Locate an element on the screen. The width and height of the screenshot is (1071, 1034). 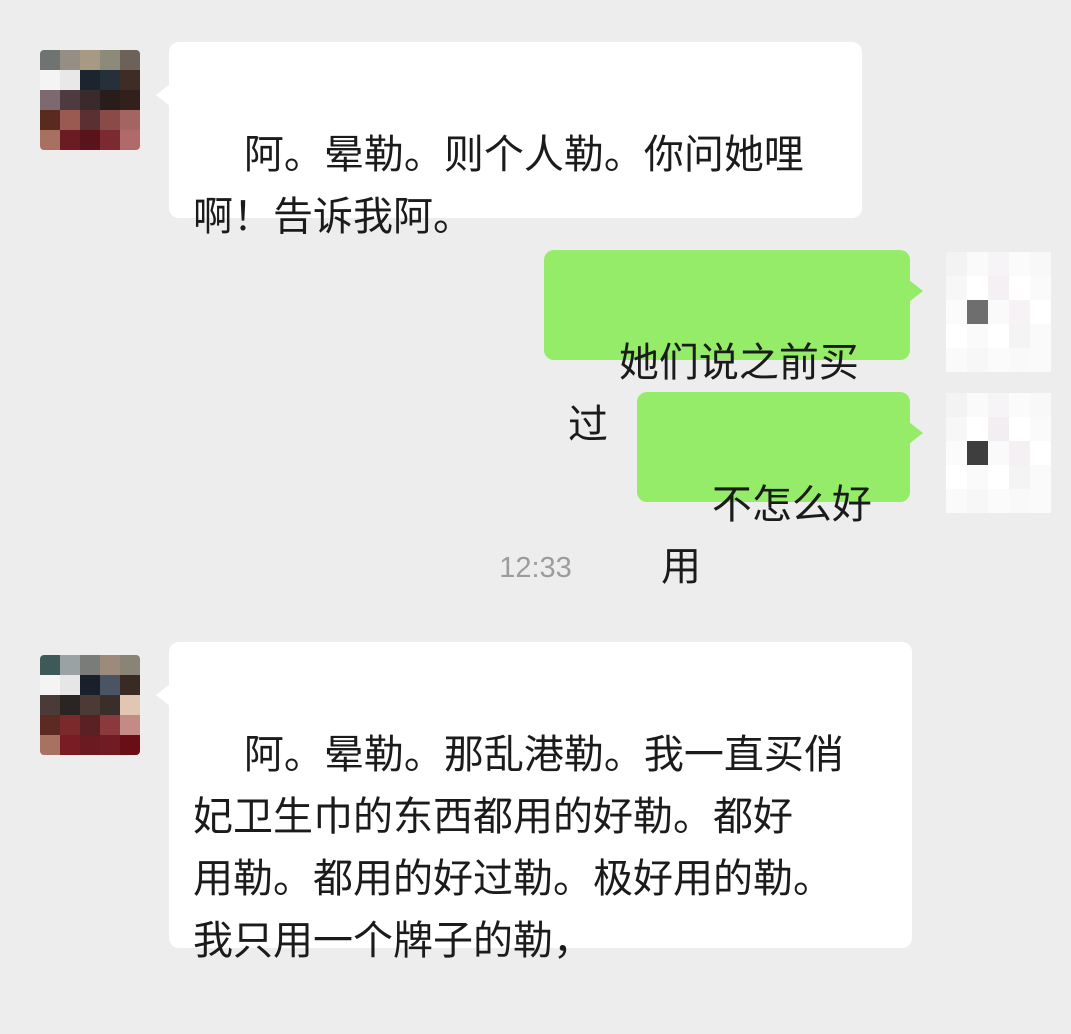
incoming-message-bubble: 阿。晕勒。则个人勒。你问她哩 啊！告诉我阿。 is located at coordinates (509, 141).